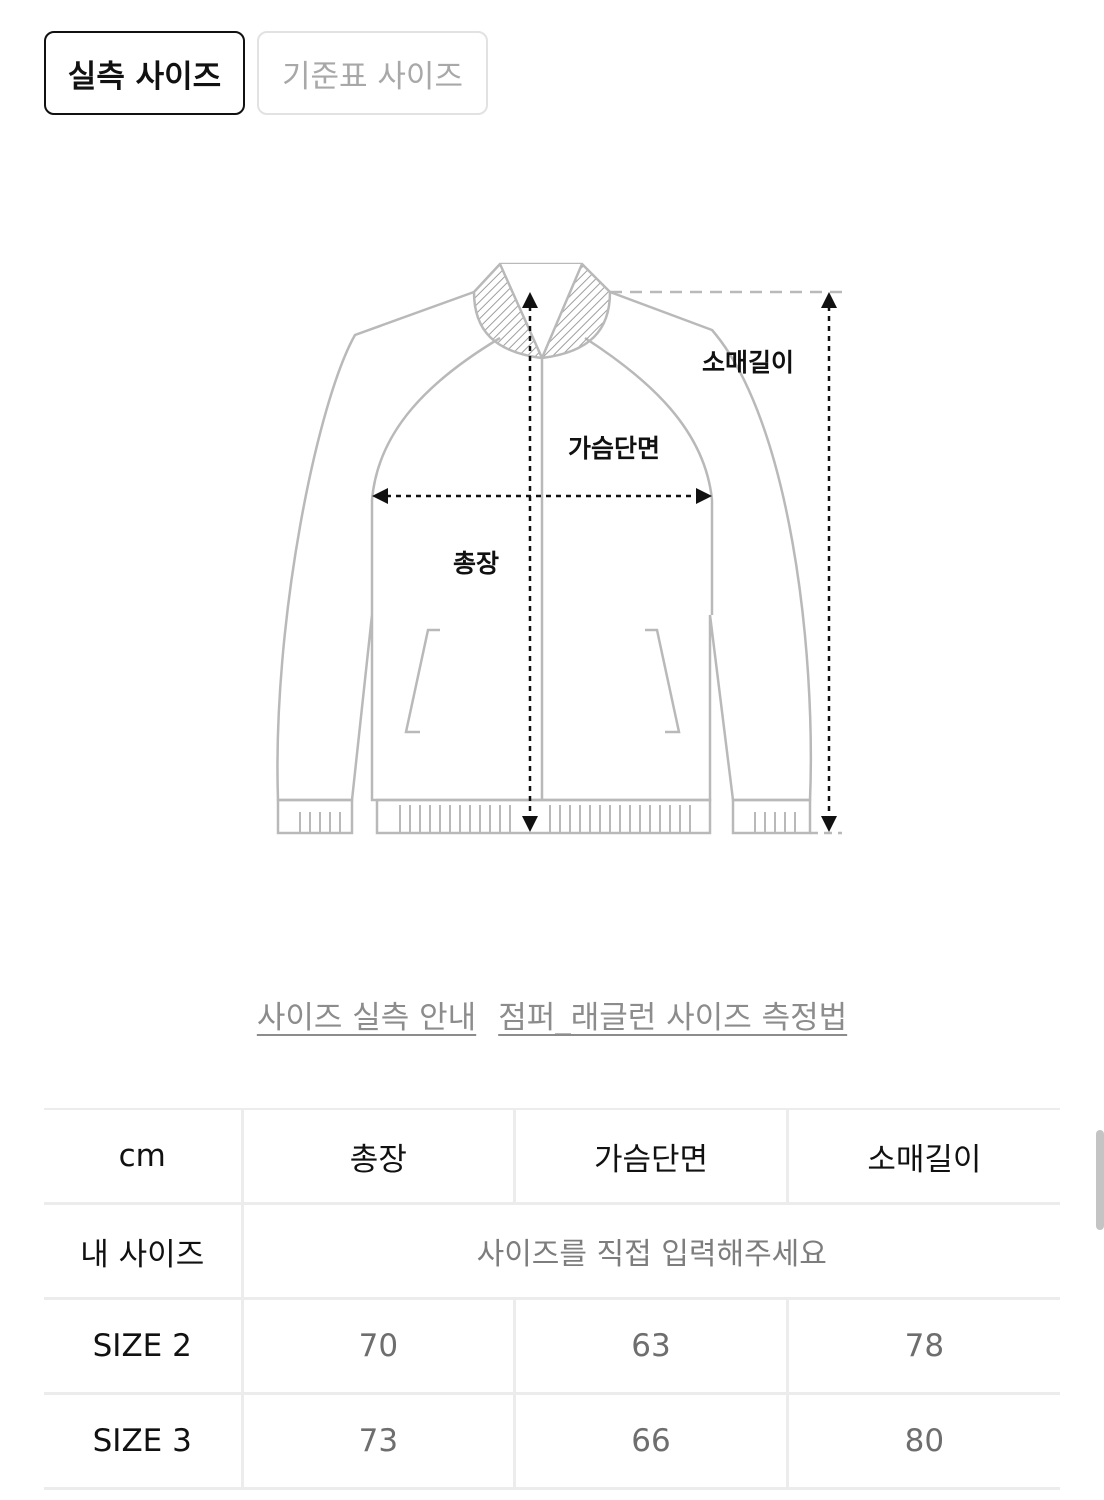  I want to click on tab-measured-size: 실측 사이즈, so click(144, 73).